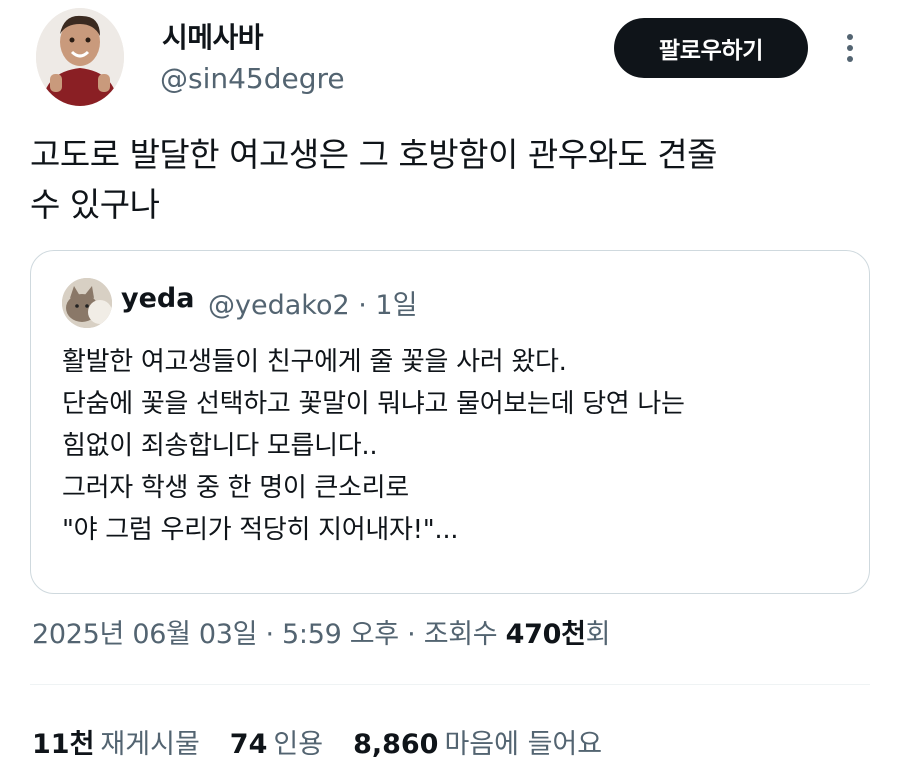 The image size is (900, 779). What do you see at coordinates (314, 362) in the screenshot?
I see `quoted-text-line: 활발한 여고생들이 친구에게 줄 꽃을 사러 왔다.` at bounding box center [314, 362].